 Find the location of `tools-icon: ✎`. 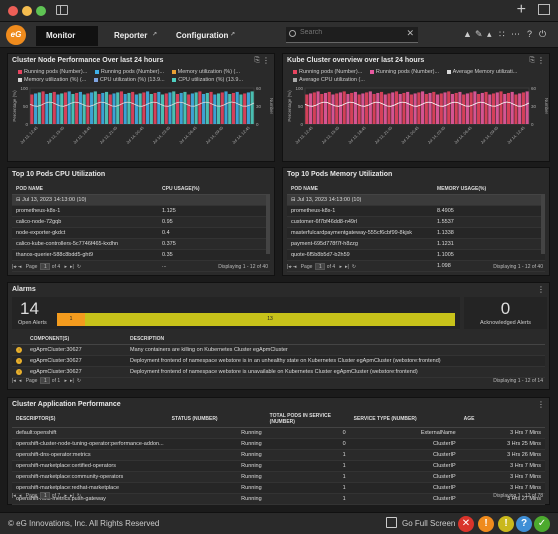

tools-icon: ✎ is located at coordinates (479, 34).